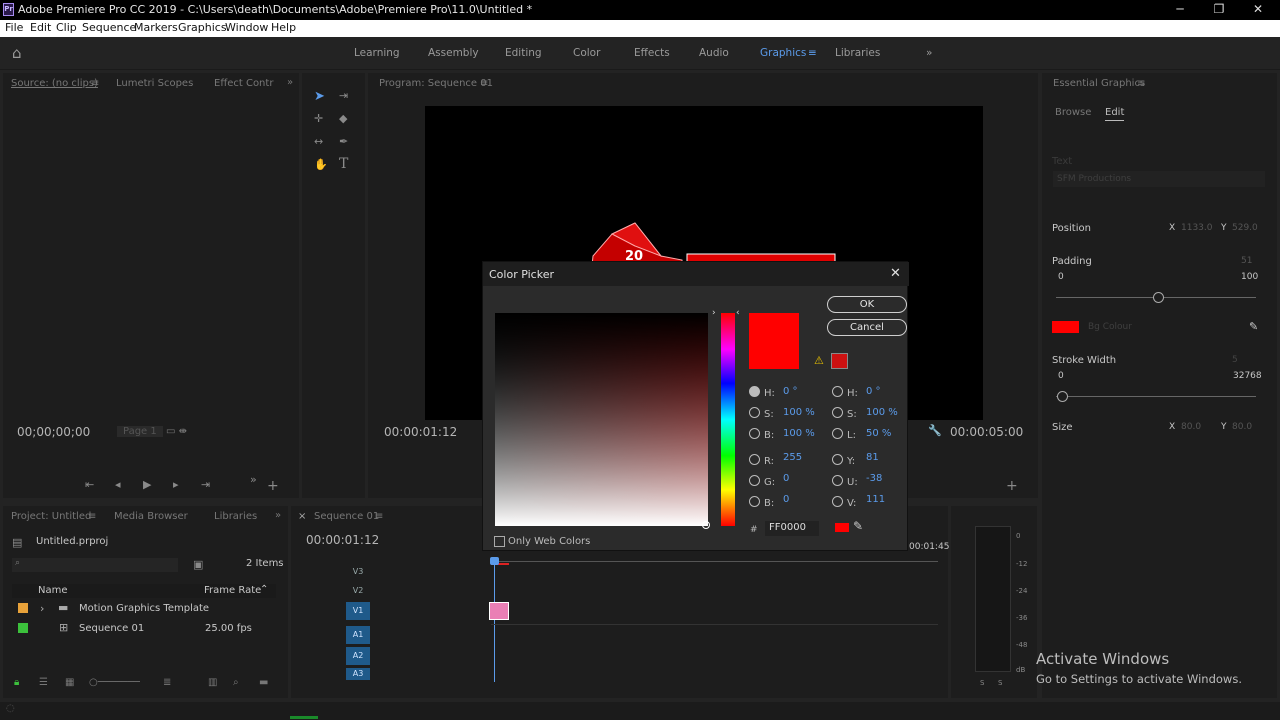 The image size is (1280, 720). Describe the element at coordinates (754, 501) in the screenshot. I see `radio-blue` at that location.